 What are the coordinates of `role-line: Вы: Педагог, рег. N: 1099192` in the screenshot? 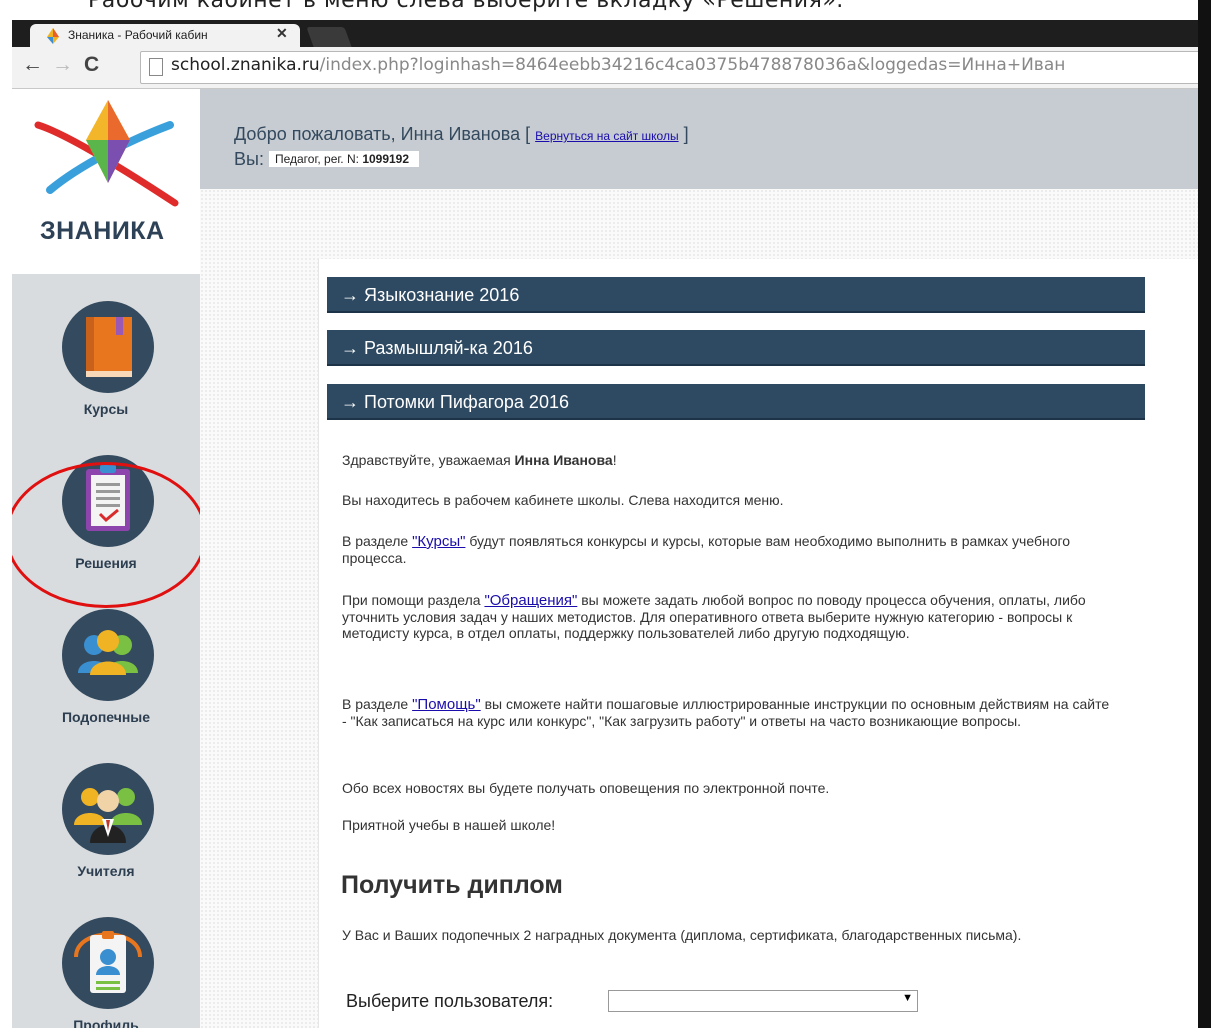 It's located at (327, 159).